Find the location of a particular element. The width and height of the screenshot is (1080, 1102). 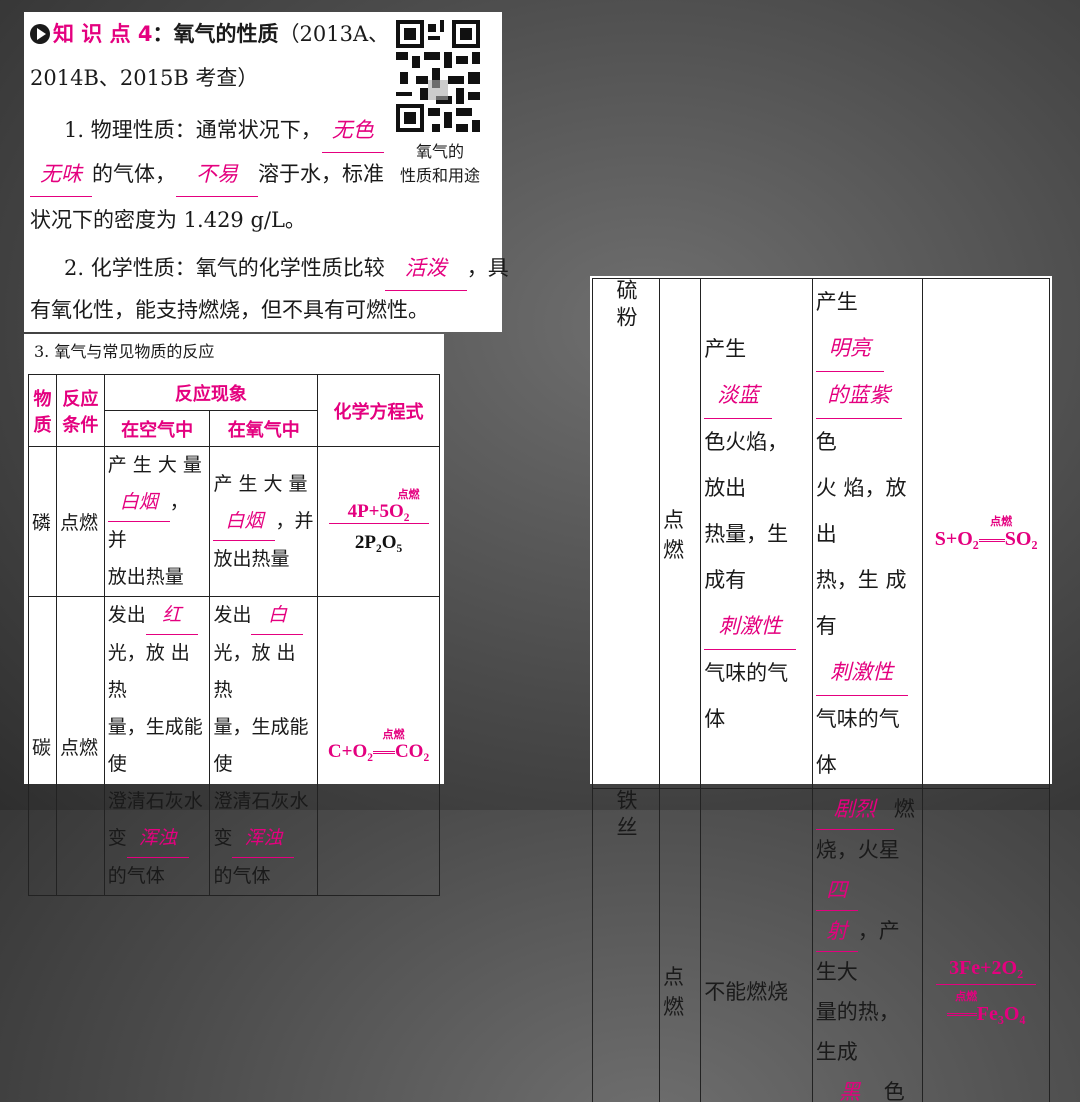

eq-underline is located at coordinates (986, 984).